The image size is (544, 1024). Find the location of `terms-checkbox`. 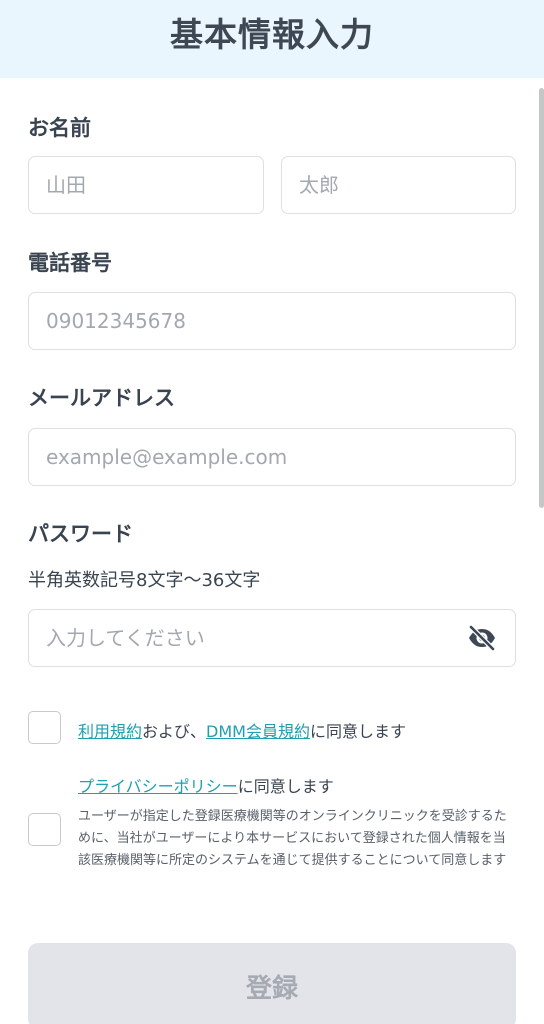

terms-checkbox is located at coordinates (44, 727).